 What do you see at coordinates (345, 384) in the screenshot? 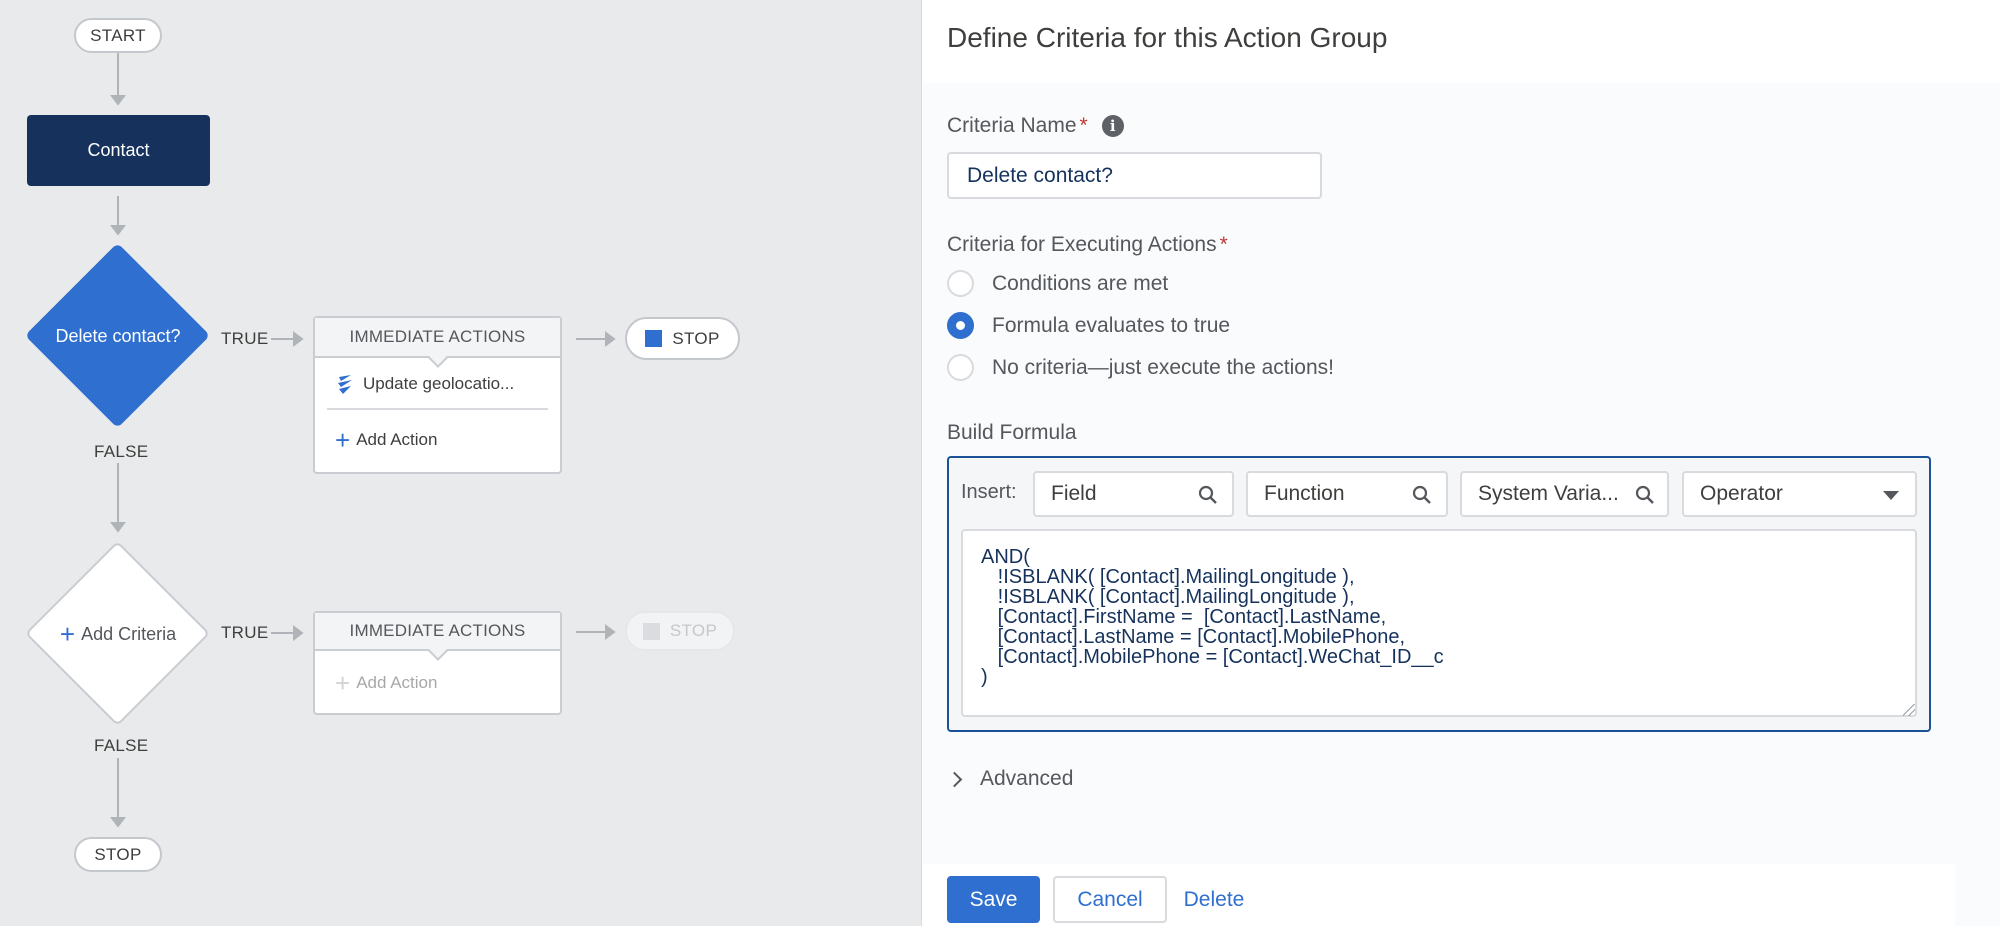
I see `flow-action-icon` at bounding box center [345, 384].